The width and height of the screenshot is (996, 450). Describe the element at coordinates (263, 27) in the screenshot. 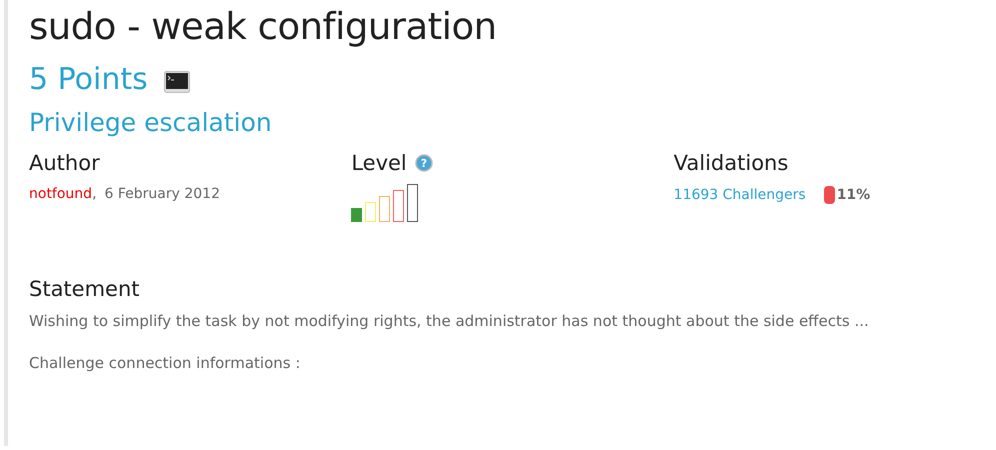

I see `challenge-title: sudo - weak configuration` at that location.